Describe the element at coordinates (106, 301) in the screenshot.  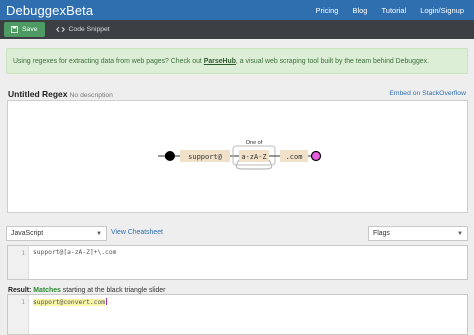
I see `text-cursor` at that location.